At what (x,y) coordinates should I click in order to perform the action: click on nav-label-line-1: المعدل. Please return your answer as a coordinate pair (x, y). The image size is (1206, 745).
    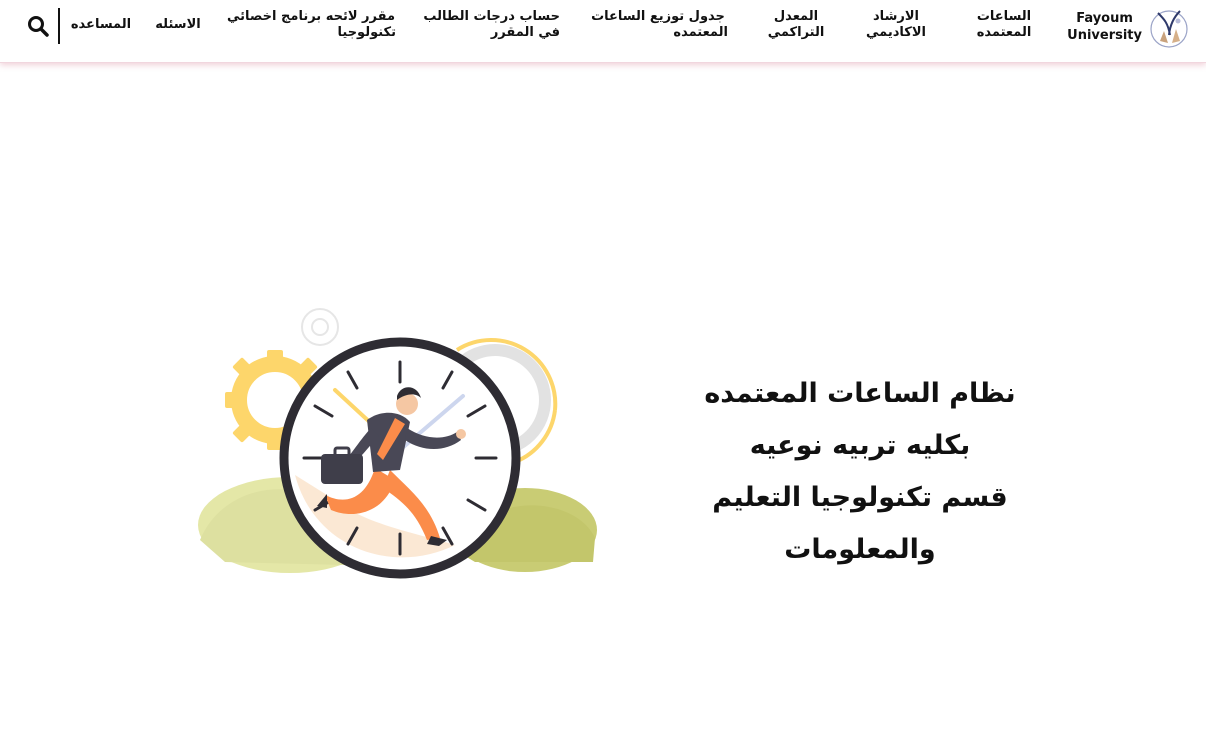
    Looking at the image, I should click on (796, 16).